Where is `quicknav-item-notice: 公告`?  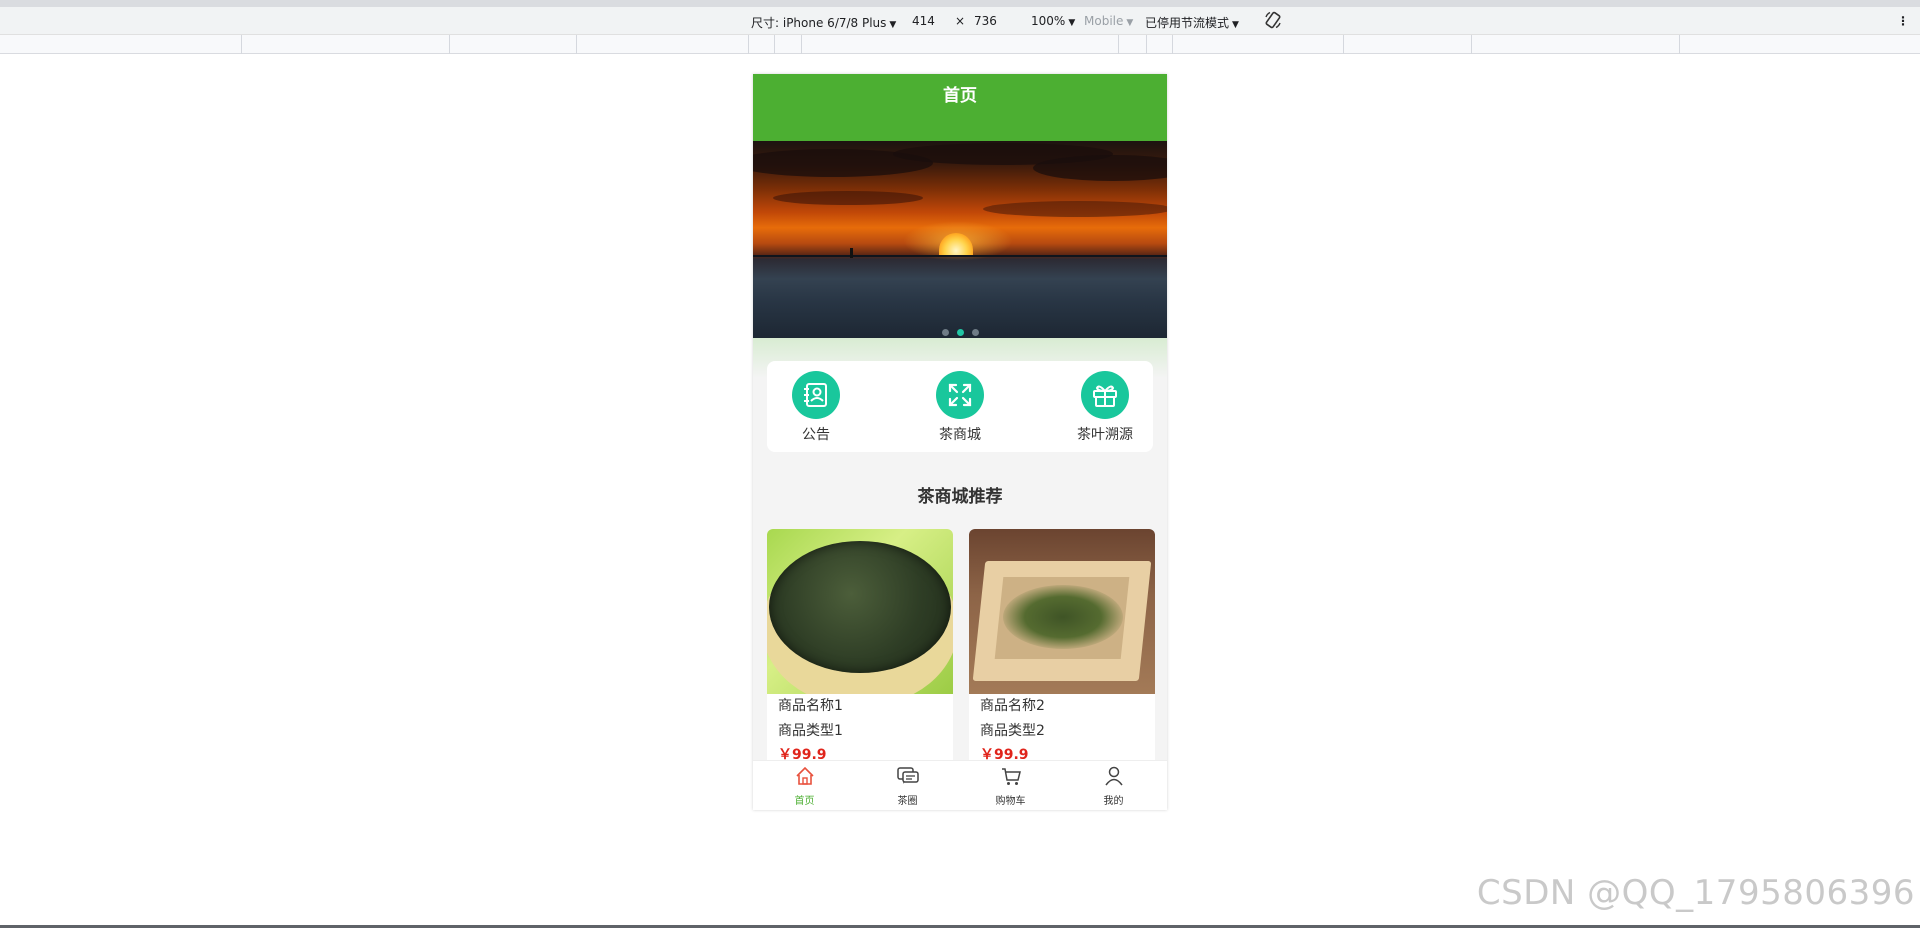 quicknav-item-notice: 公告 is located at coordinates (816, 407).